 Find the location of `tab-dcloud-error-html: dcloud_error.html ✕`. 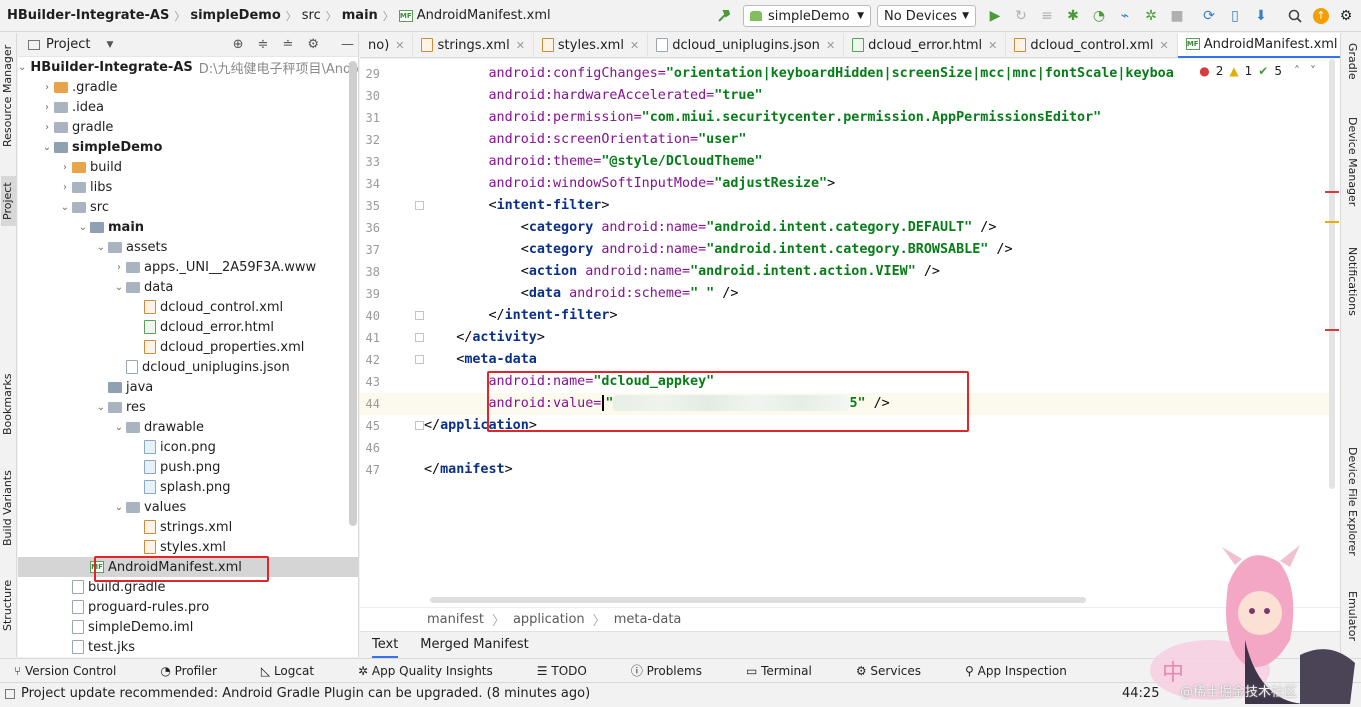

tab-dcloud-error-html: dcloud_error.html ✕ is located at coordinates (925, 45).